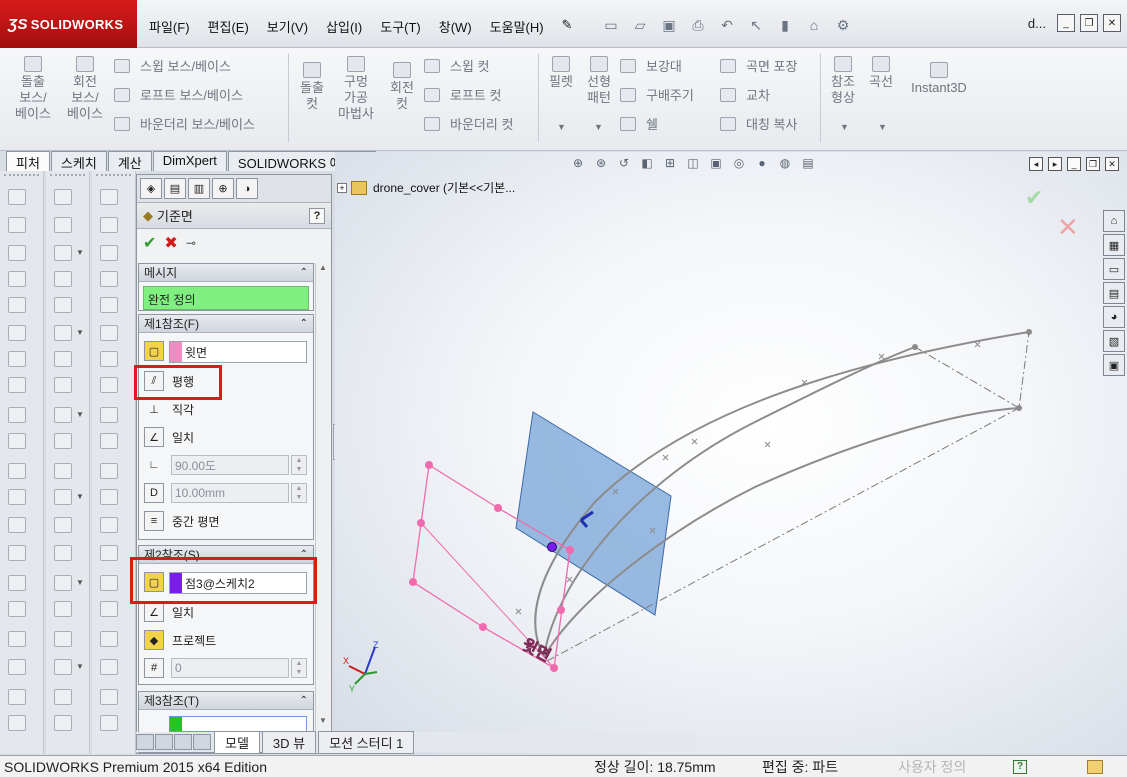  What do you see at coordinates (247, 188) in the screenshot?
I see `display-manager-icon: ◑` at bounding box center [247, 188].